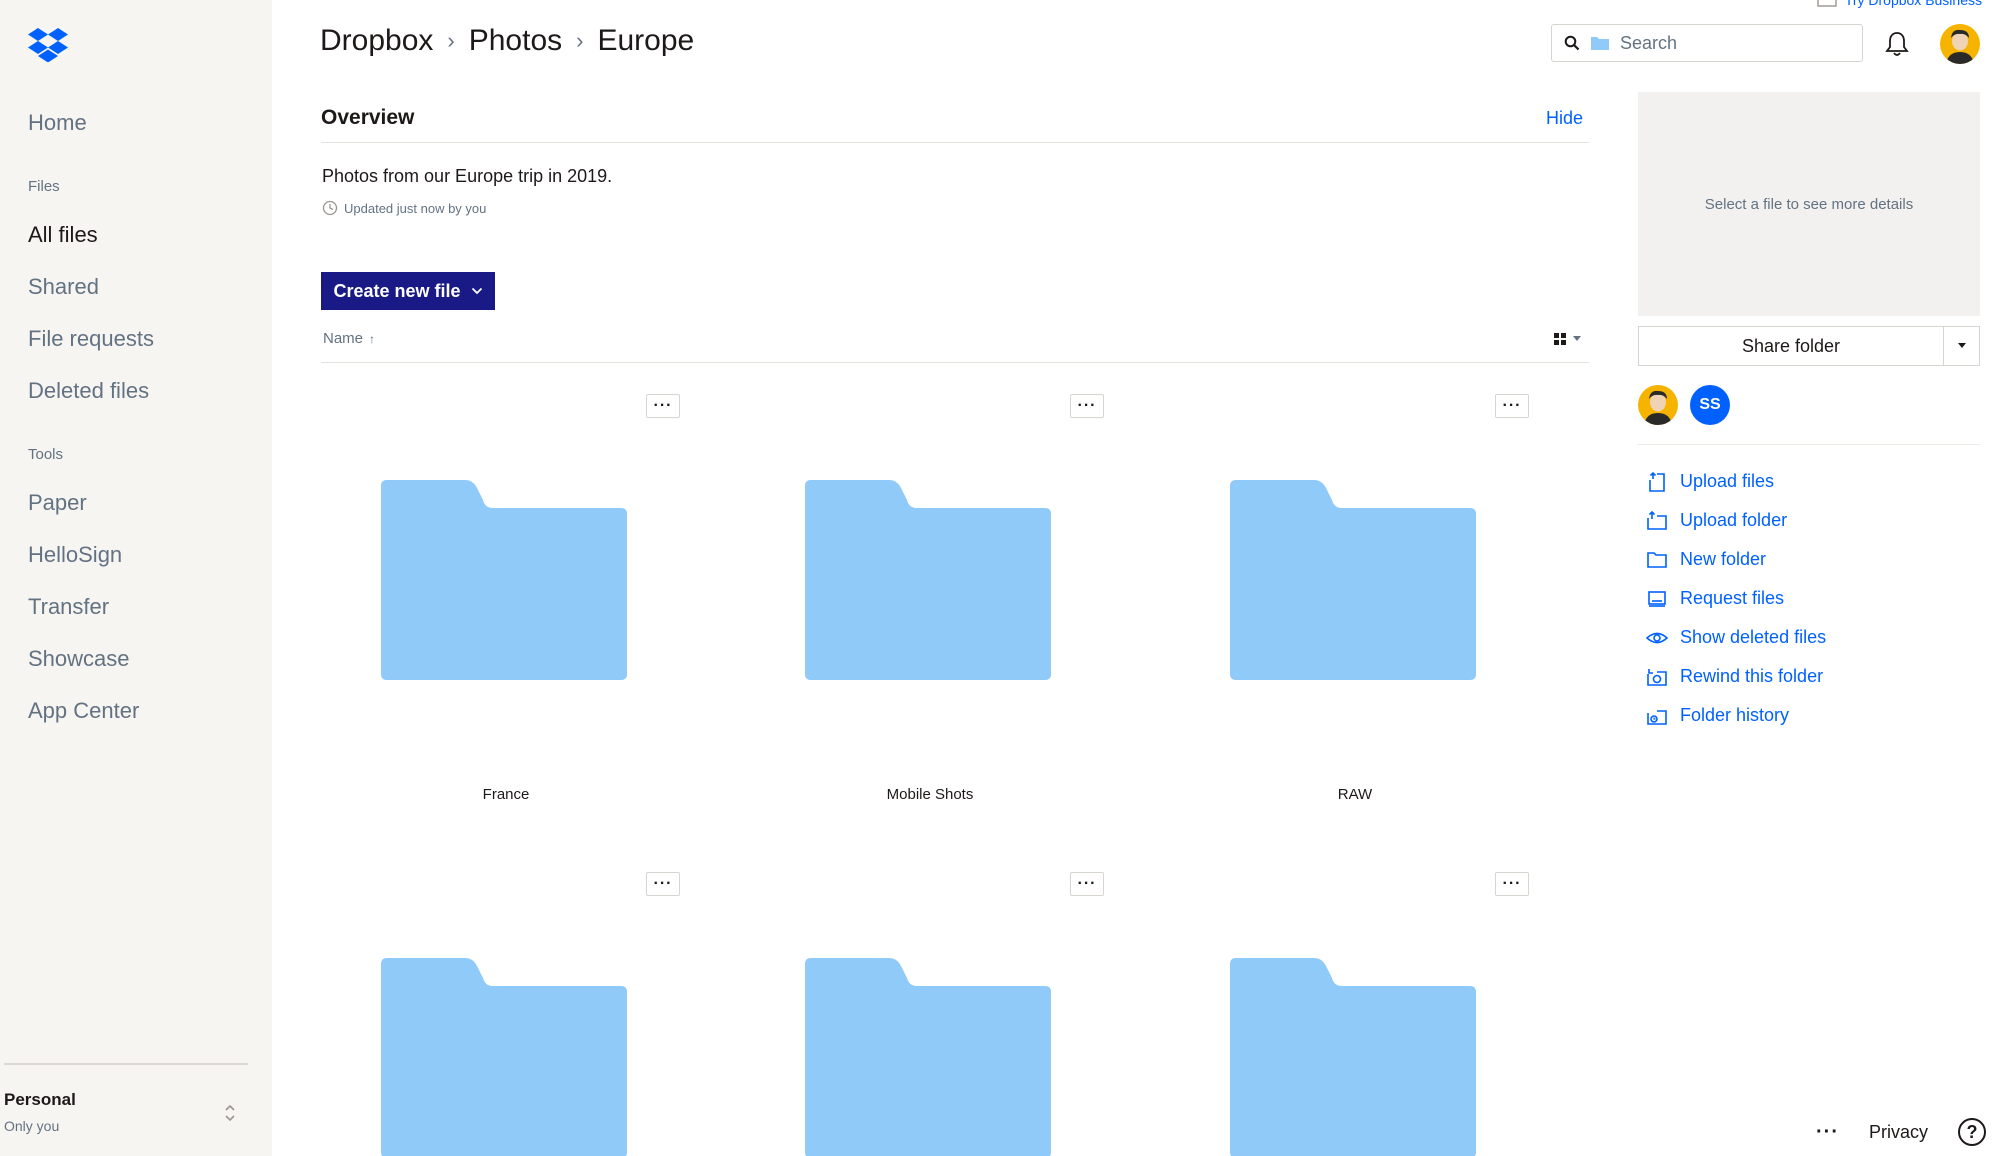  What do you see at coordinates (1972, 1132) in the screenshot?
I see `help-icon: ?` at bounding box center [1972, 1132].